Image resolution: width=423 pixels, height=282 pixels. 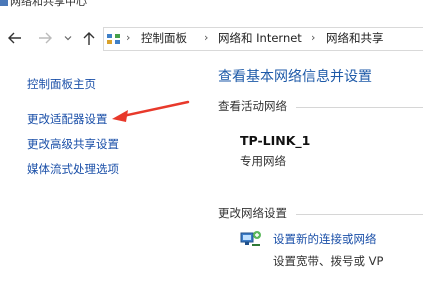 I want to click on new-connection-icon, so click(x=250, y=238).